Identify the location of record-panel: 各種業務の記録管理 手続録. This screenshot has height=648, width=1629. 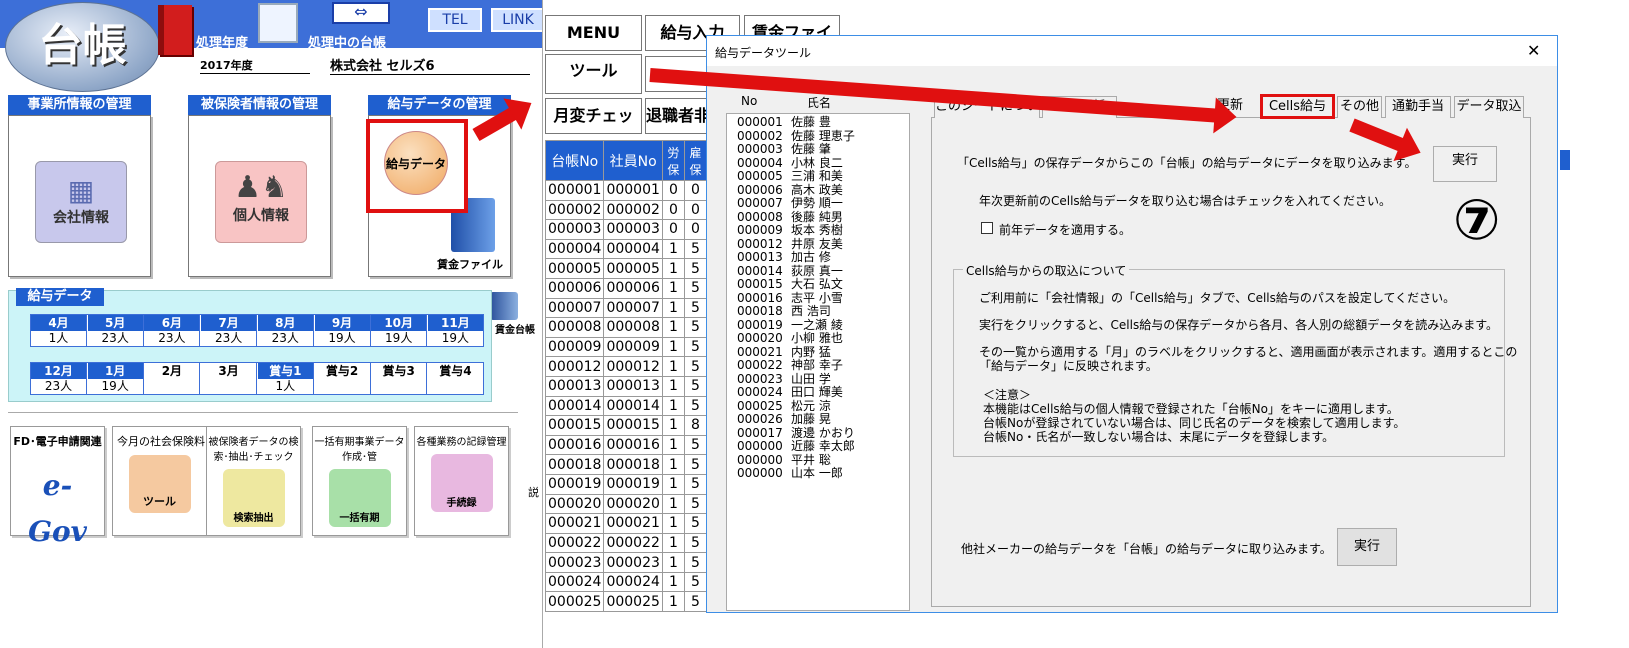
(461, 481).